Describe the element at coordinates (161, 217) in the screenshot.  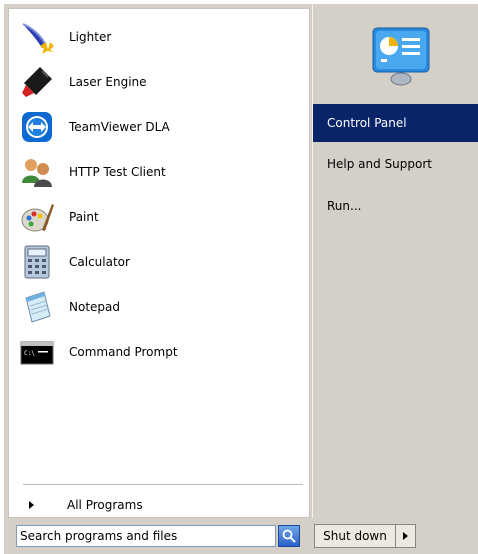
I see `program-item-paint: Paint` at that location.